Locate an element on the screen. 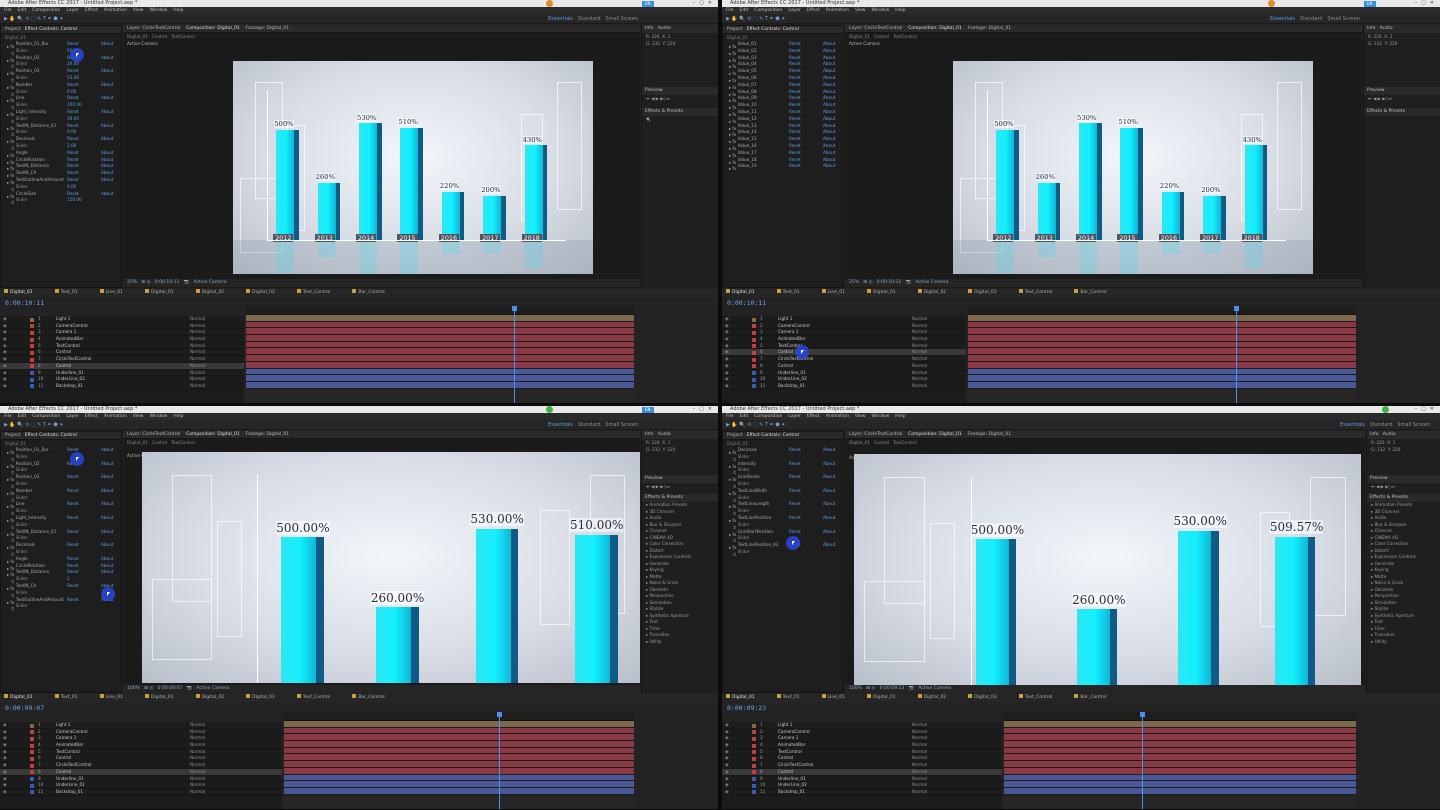 The height and width of the screenshot is (810, 1440). playhead is located at coordinates (514, 354).